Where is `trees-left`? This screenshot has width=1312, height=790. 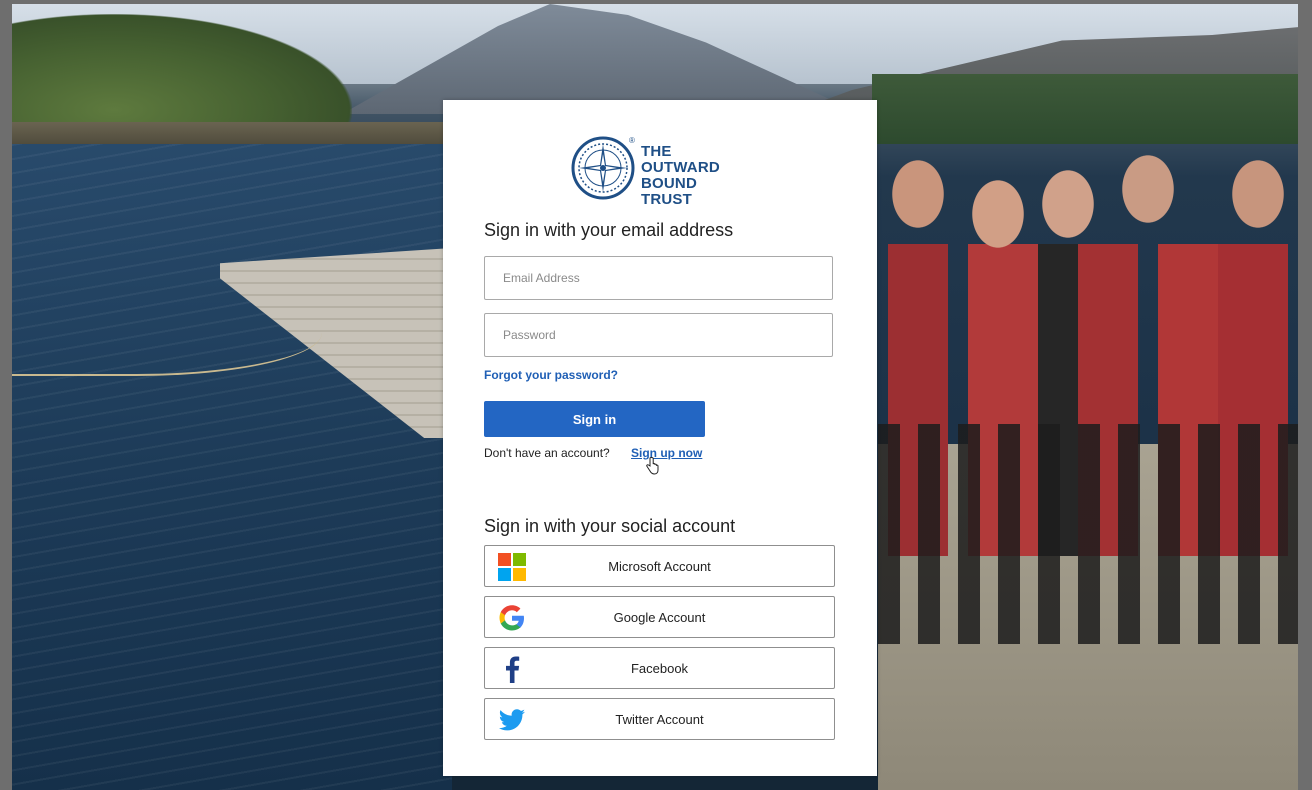
trees-left is located at coordinates (182, 74).